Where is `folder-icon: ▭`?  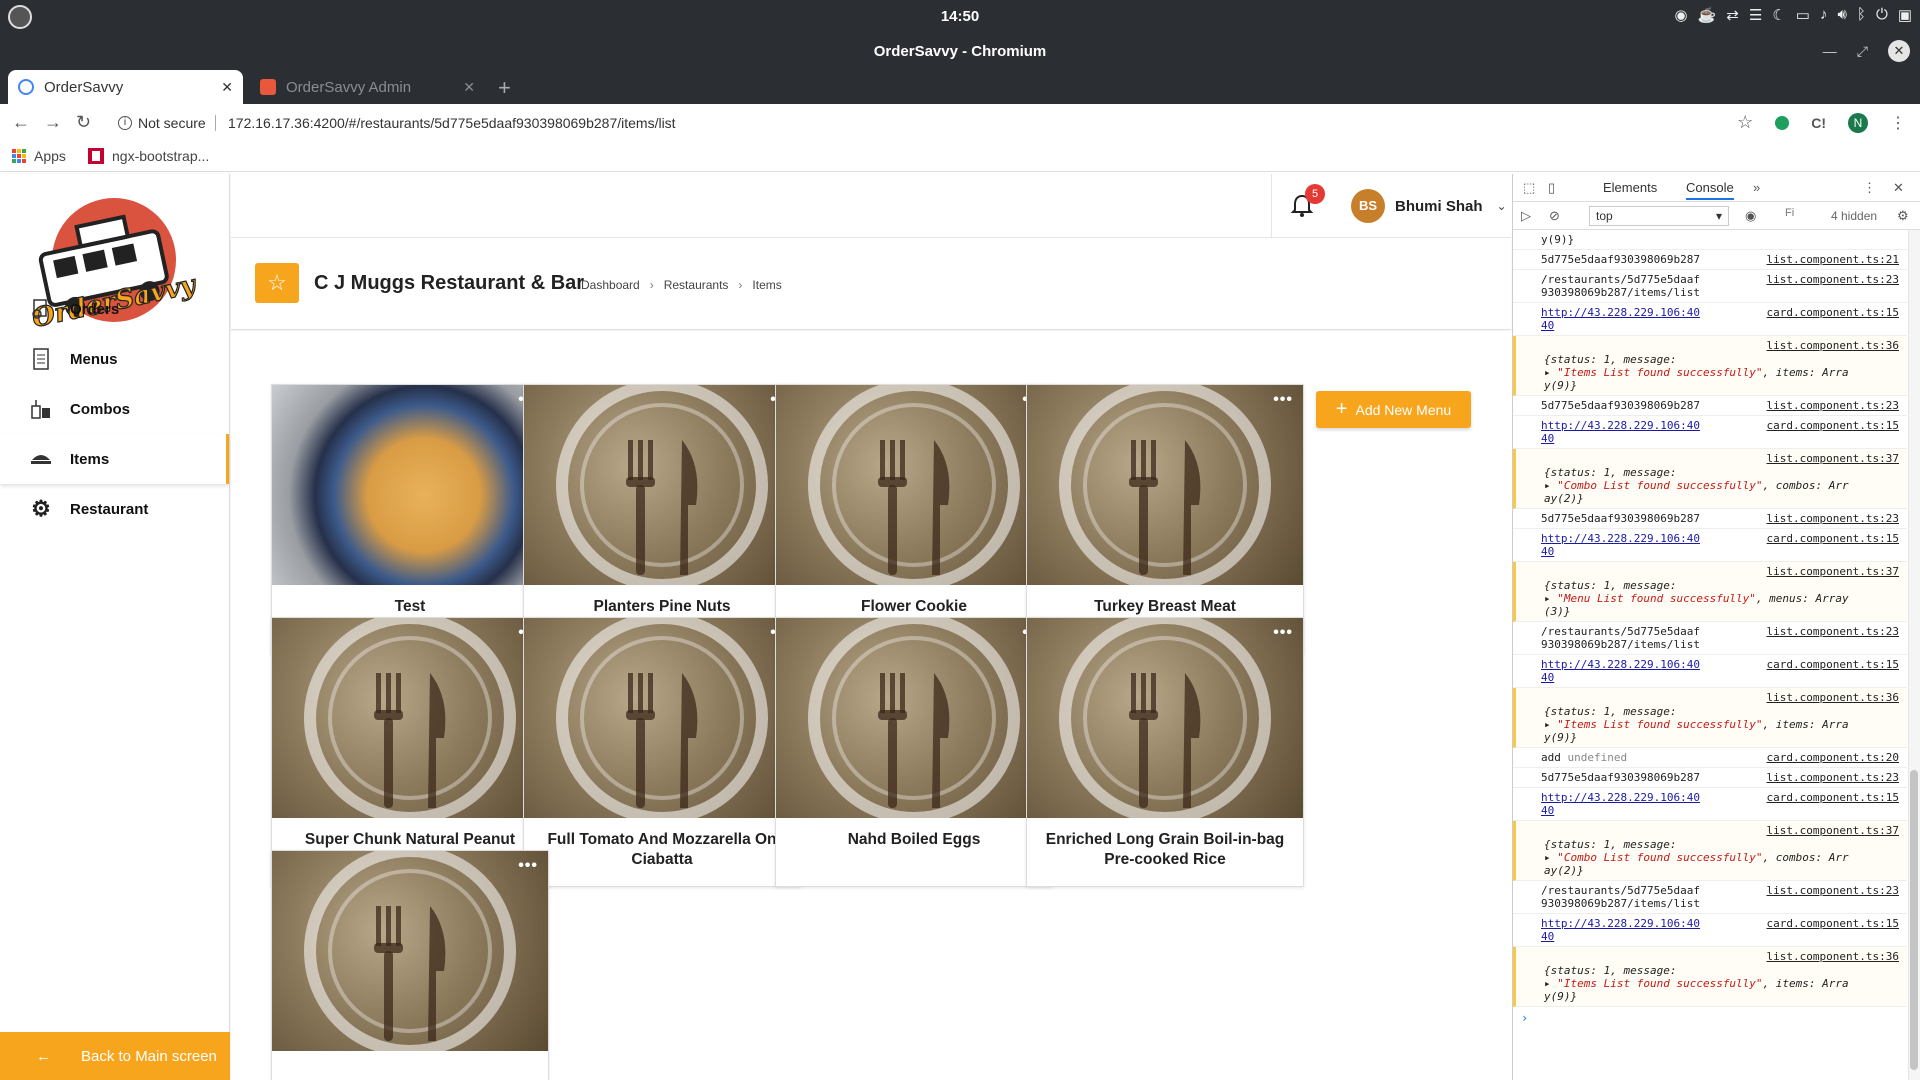 folder-icon: ▭ is located at coordinates (1803, 15).